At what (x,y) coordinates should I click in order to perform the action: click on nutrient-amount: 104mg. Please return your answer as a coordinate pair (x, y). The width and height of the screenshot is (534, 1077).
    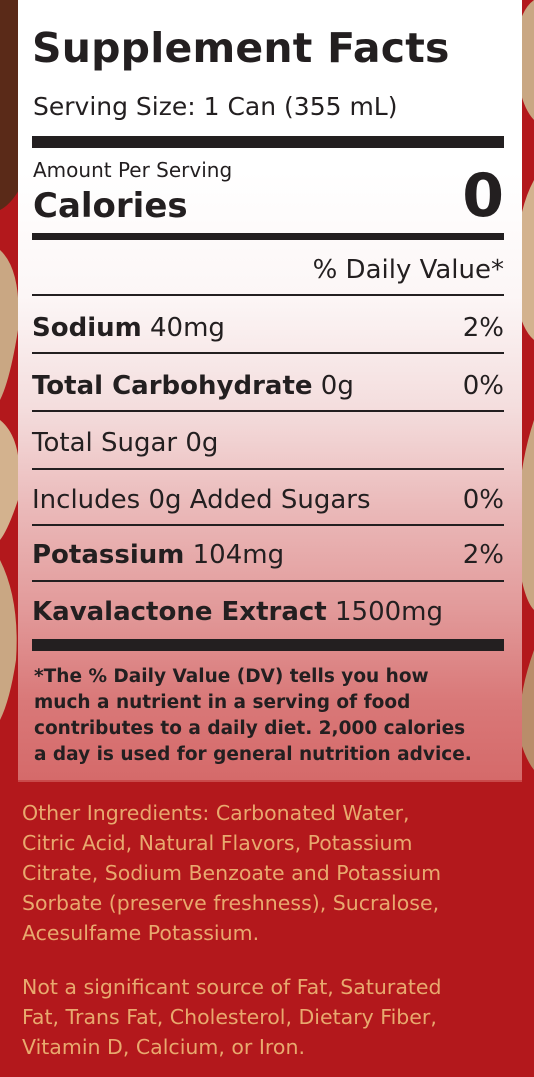
    Looking at the image, I should click on (234, 555).